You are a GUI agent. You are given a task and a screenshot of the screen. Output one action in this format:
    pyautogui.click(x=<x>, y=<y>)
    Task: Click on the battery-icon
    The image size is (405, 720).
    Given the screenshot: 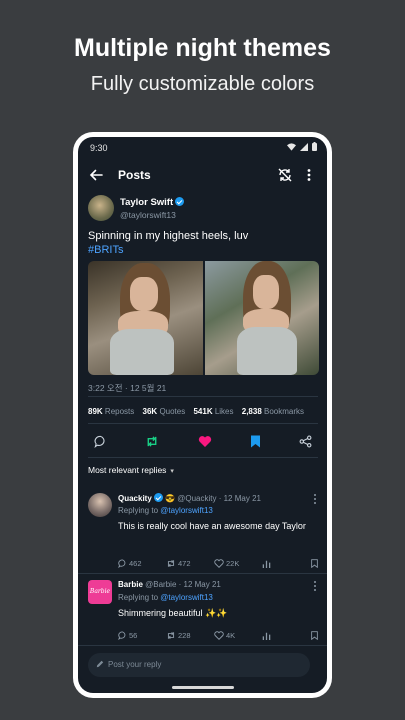 What is the action you would take?
    pyautogui.click(x=314, y=146)
    